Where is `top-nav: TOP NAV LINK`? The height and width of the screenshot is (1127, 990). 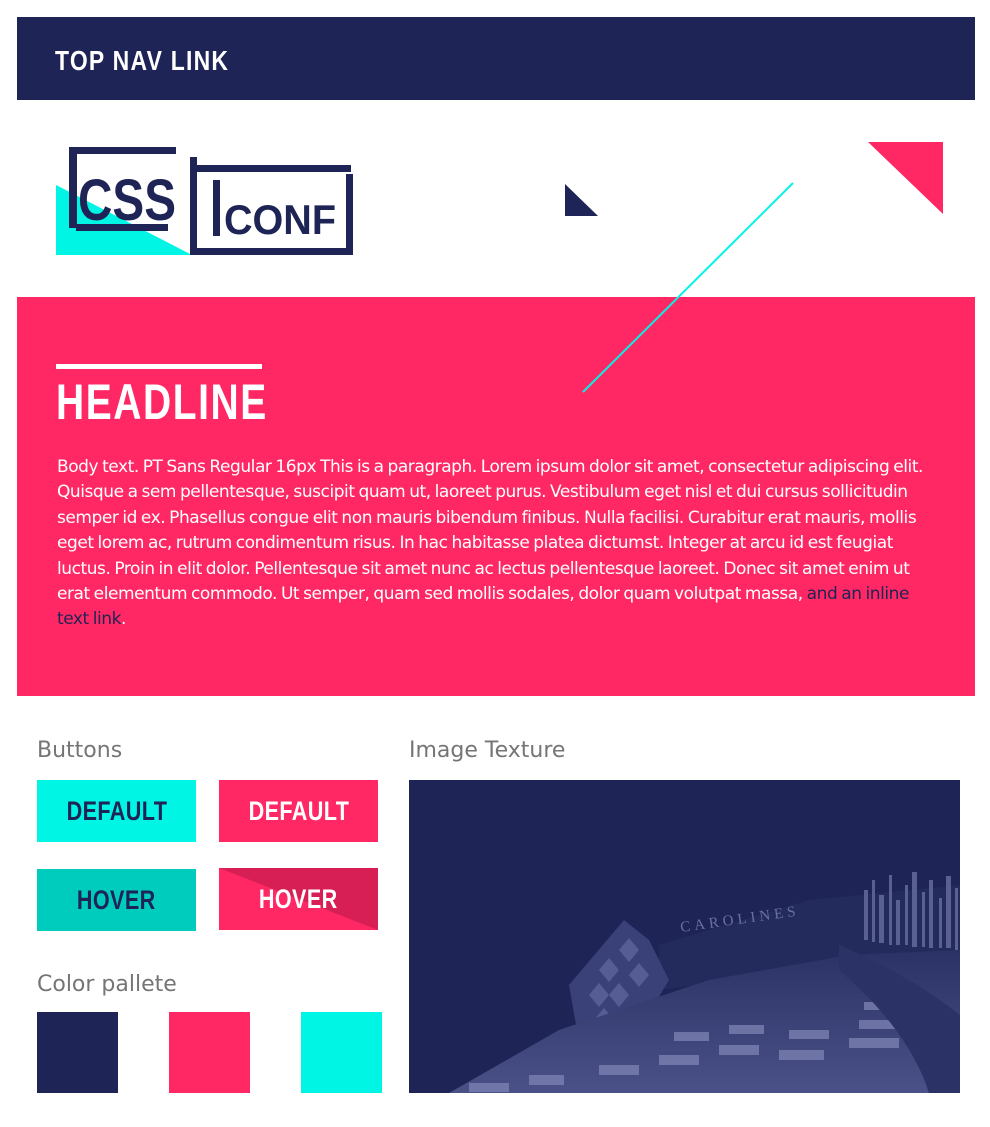
top-nav: TOP NAV LINK is located at coordinates (496, 58).